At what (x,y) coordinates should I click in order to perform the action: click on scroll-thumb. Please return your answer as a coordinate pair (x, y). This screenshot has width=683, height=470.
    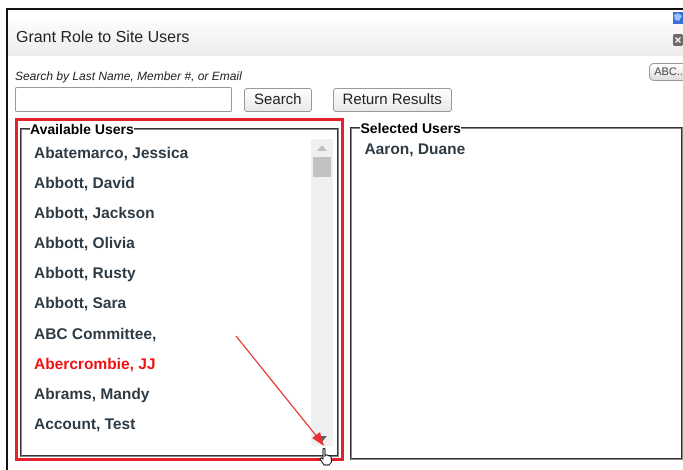
    Looking at the image, I should click on (322, 167).